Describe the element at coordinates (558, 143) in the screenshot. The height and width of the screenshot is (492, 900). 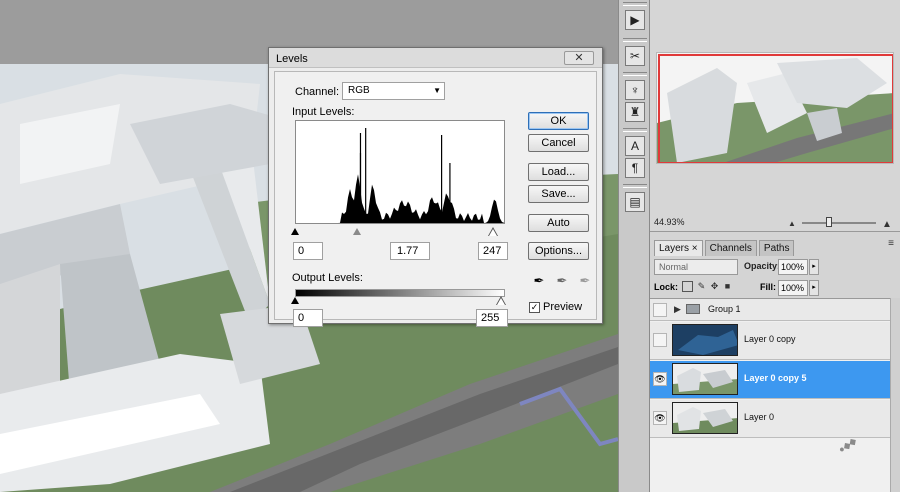
I see `cancel-button: Cancel` at that location.